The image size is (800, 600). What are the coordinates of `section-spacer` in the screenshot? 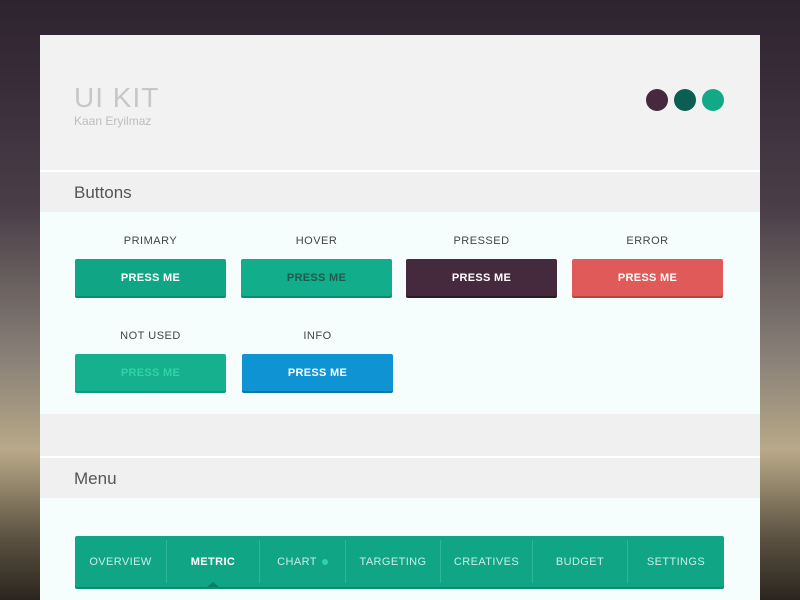 It's located at (400, 435).